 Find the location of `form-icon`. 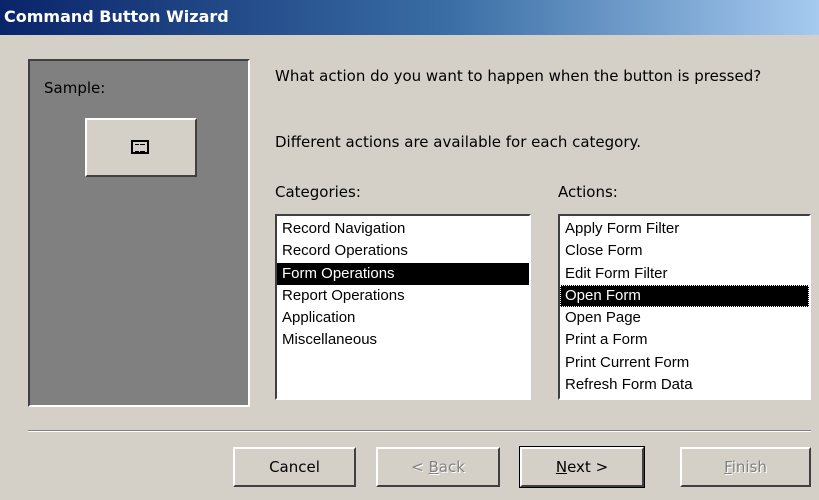

form-icon is located at coordinates (140, 147).